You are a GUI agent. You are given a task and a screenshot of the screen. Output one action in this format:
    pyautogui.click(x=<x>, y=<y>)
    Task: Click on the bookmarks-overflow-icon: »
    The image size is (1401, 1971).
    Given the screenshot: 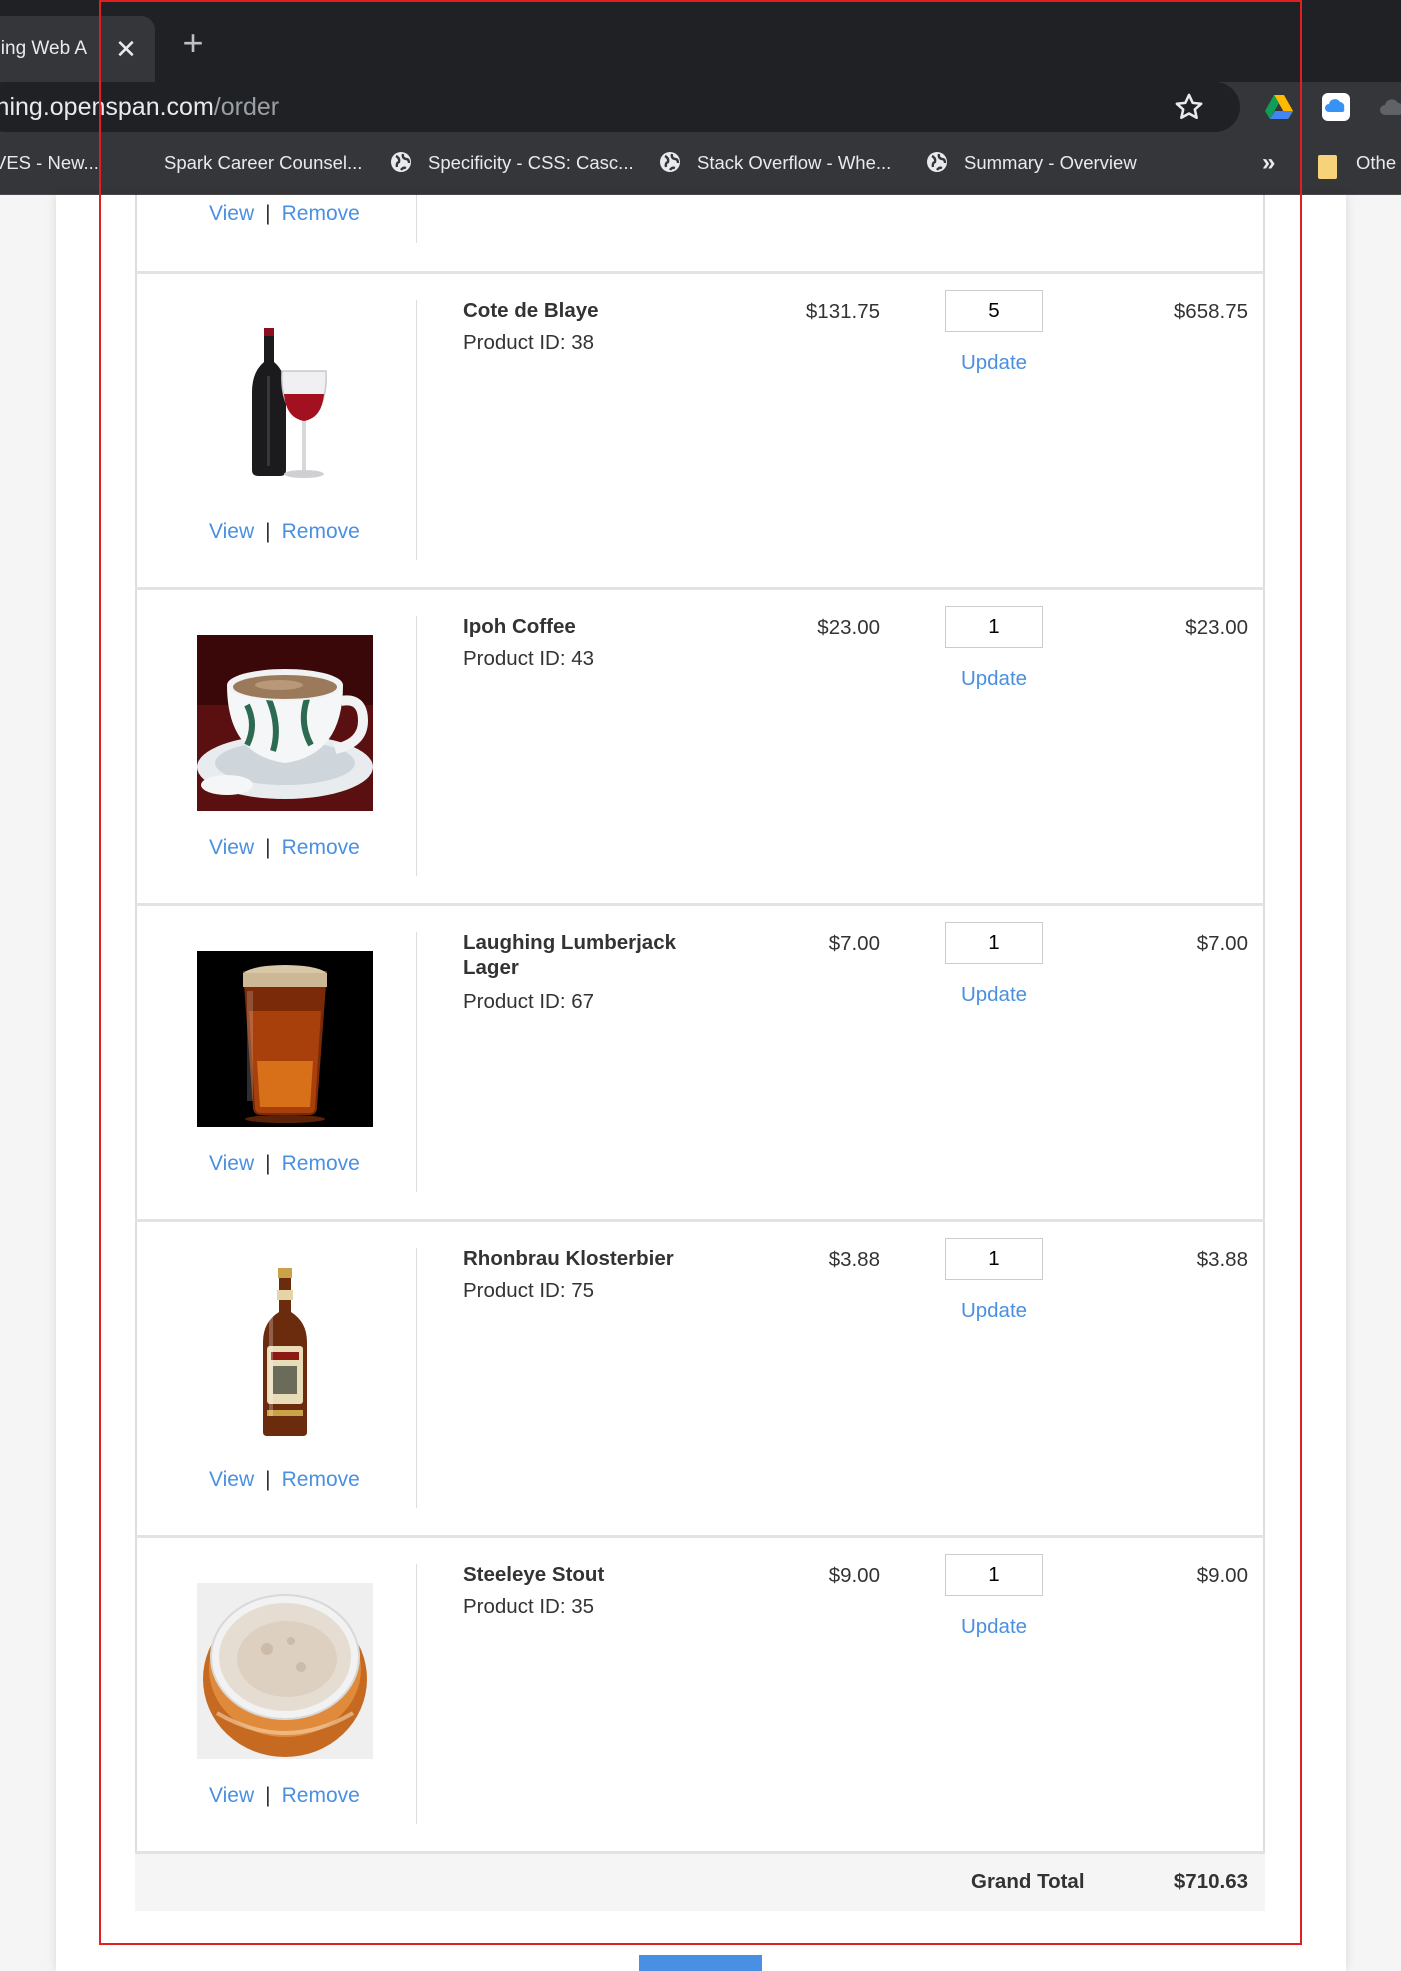 What is the action you would take?
    pyautogui.click(x=1268, y=163)
    